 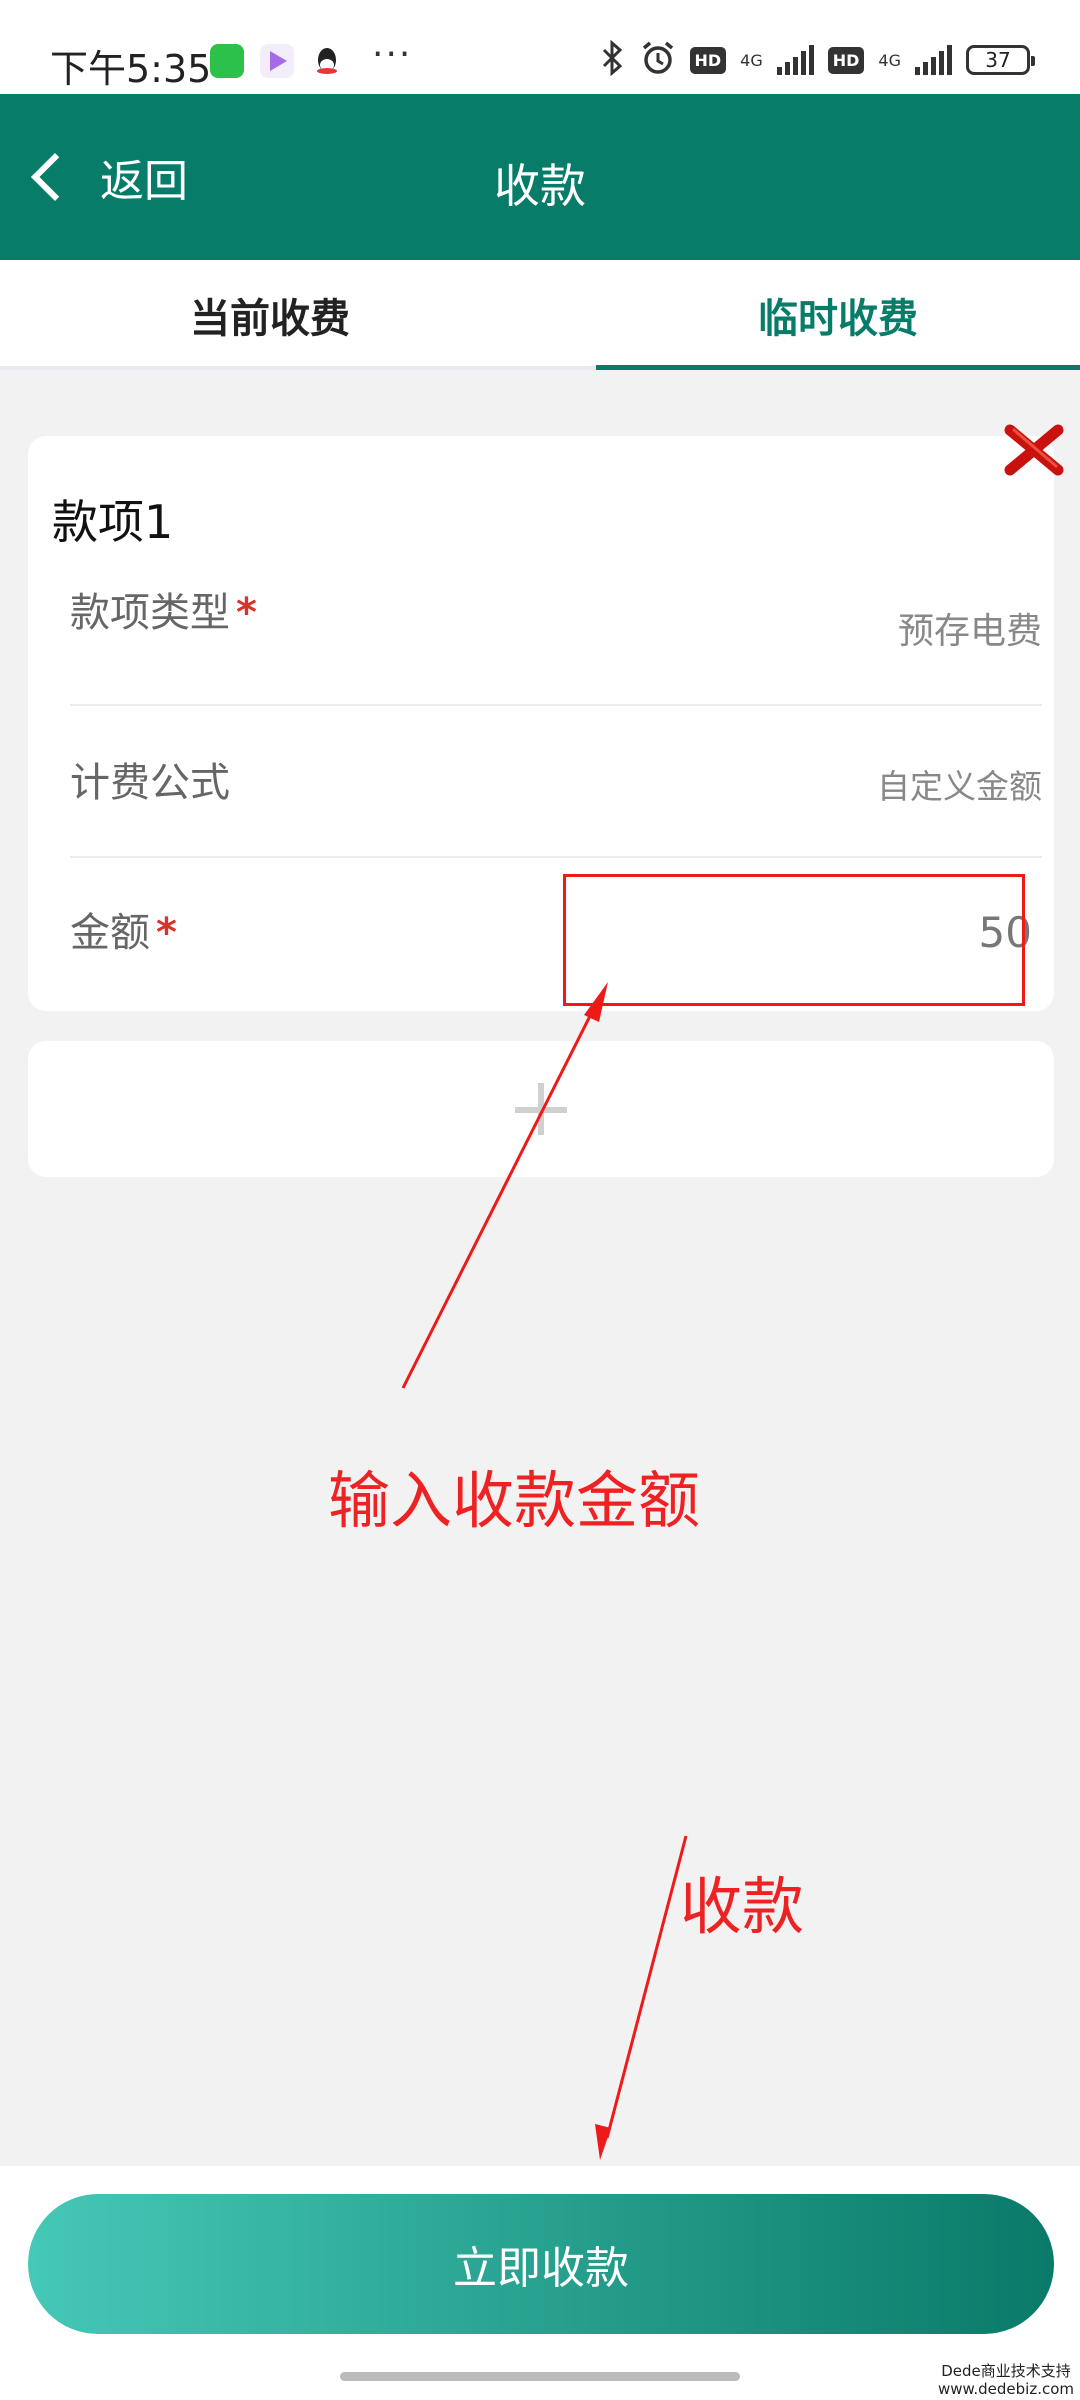 What do you see at coordinates (227, 61) in the screenshot?
I see `wechat-icon` at bounding box center [227, 61].